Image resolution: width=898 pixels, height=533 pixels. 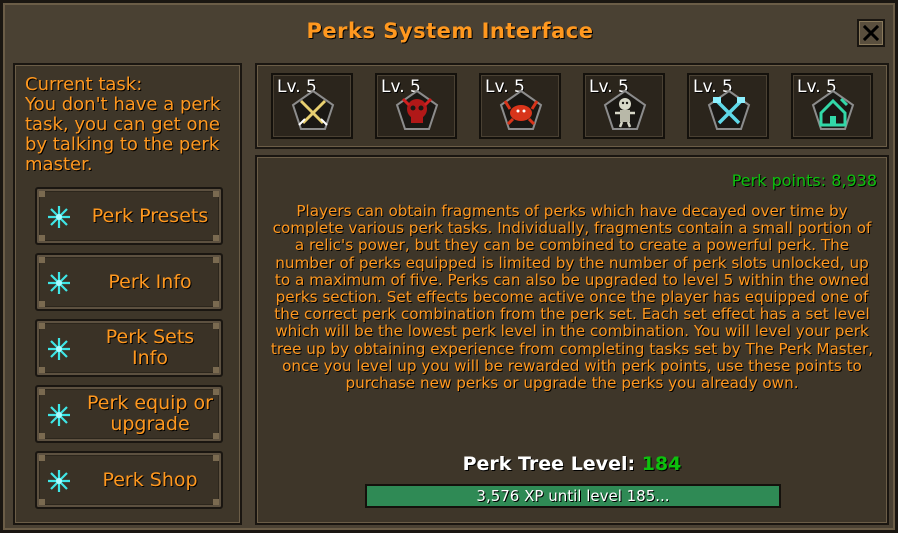 What do you see at coordinates (417, 109) in the screenshot?
I see `red-skull-icon` at bounding box center [417, 109].